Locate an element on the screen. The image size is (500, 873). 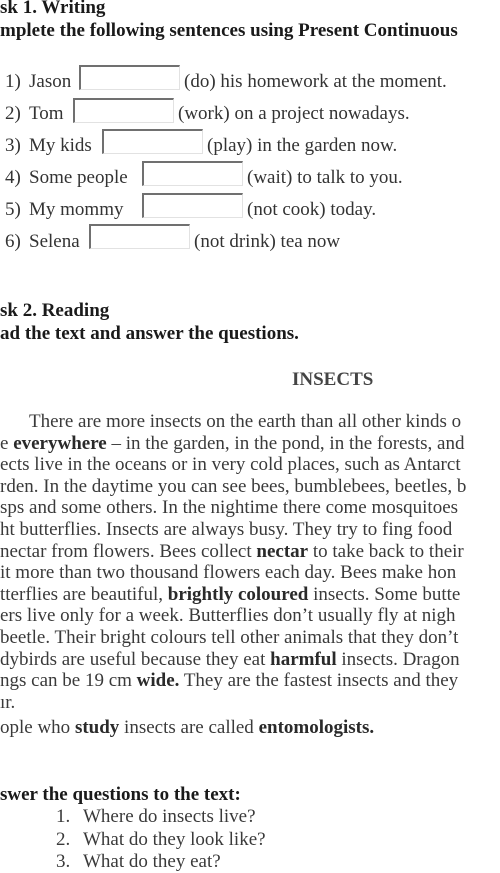
exercise-text: (work) on a project nowadays. is located at coordinates (294, 113).